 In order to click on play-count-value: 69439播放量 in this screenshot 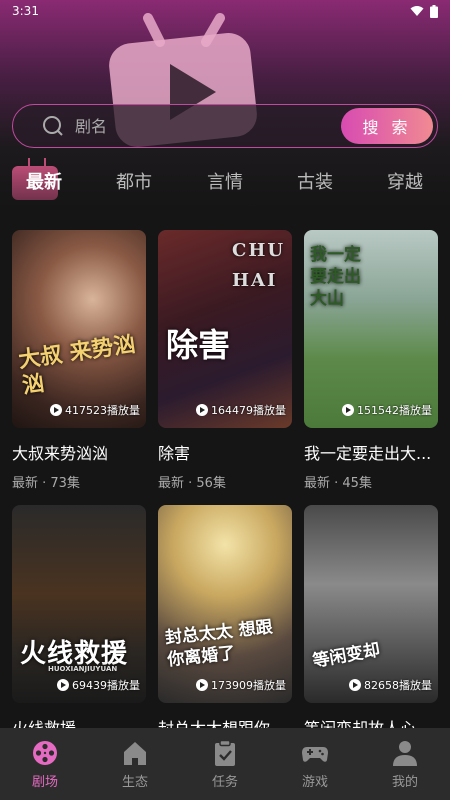, I will do `click(106, 685)`.